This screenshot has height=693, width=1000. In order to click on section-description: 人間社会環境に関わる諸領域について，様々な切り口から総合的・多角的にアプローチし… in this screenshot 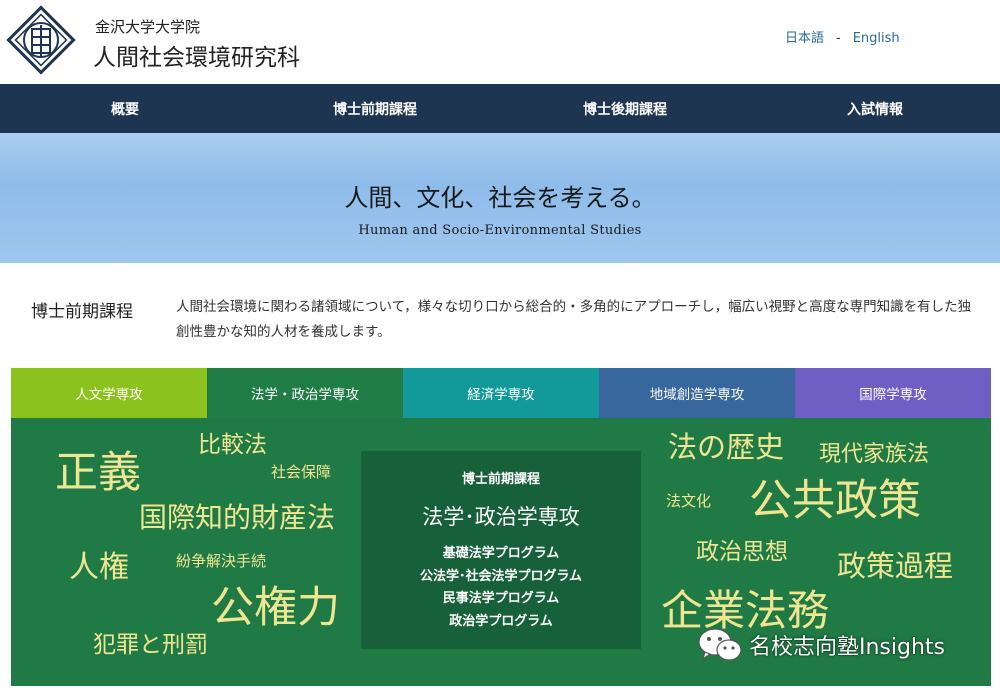, I will do `click(574, 319)`.